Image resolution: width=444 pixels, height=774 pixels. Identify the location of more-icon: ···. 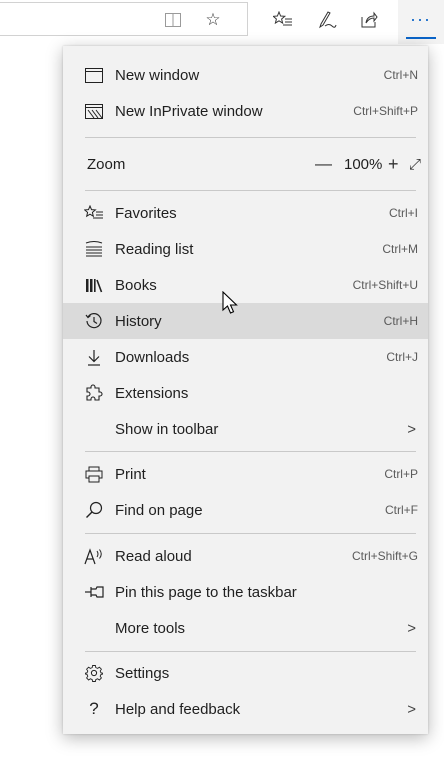
(420, 19).